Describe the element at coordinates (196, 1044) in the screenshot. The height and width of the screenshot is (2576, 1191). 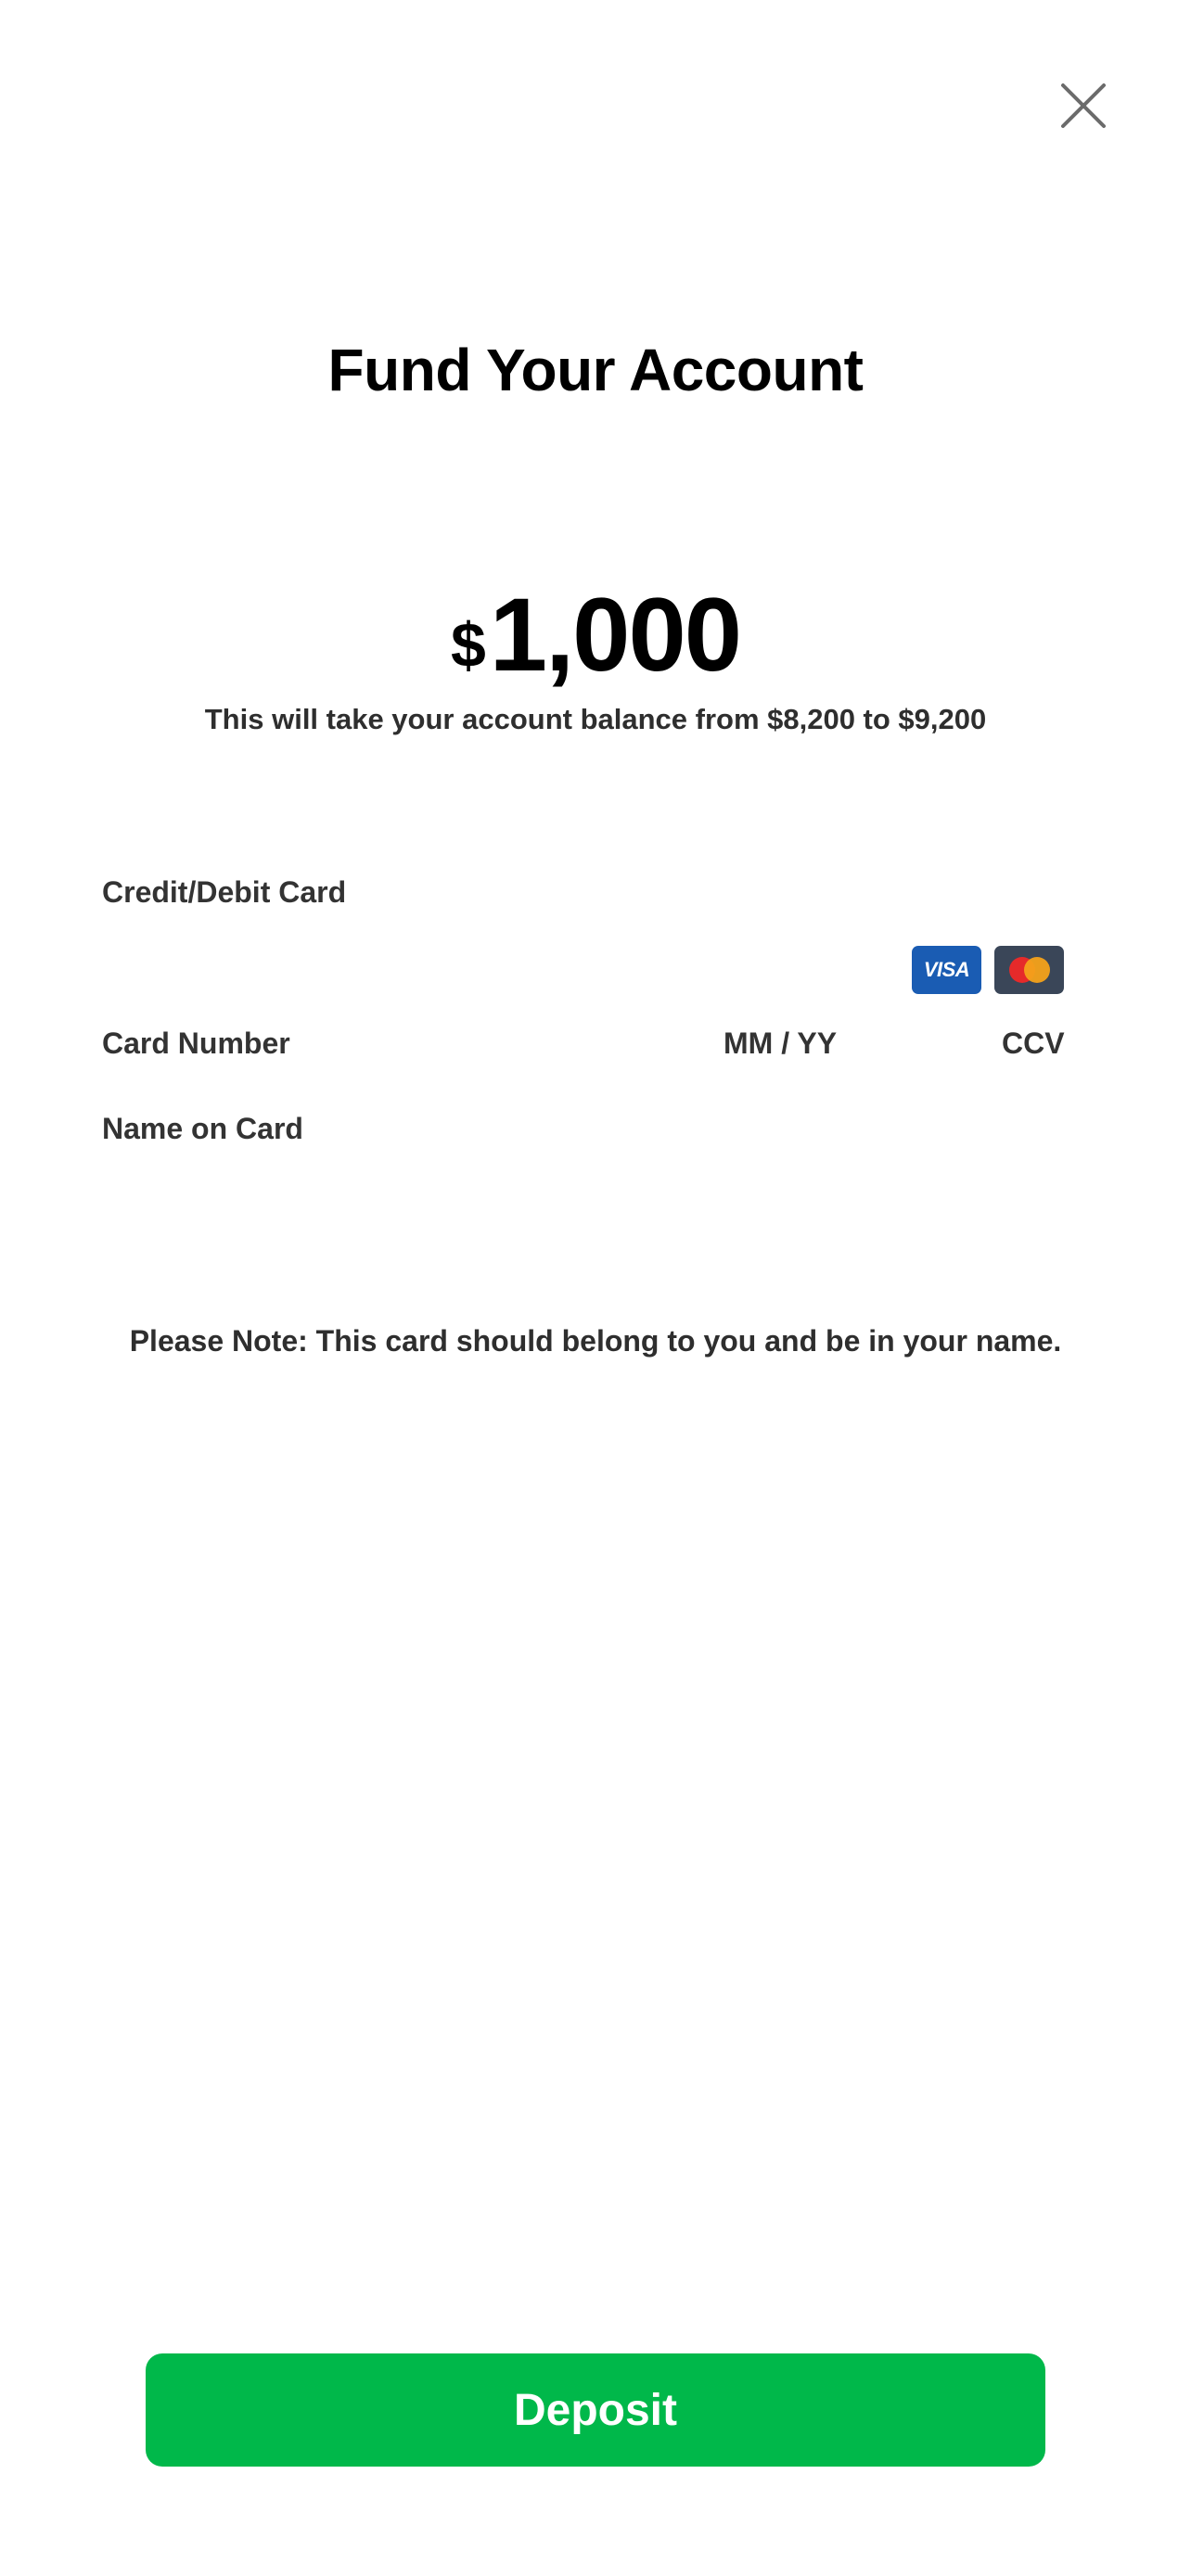
I see `card-number-field: Card Number` at that location.